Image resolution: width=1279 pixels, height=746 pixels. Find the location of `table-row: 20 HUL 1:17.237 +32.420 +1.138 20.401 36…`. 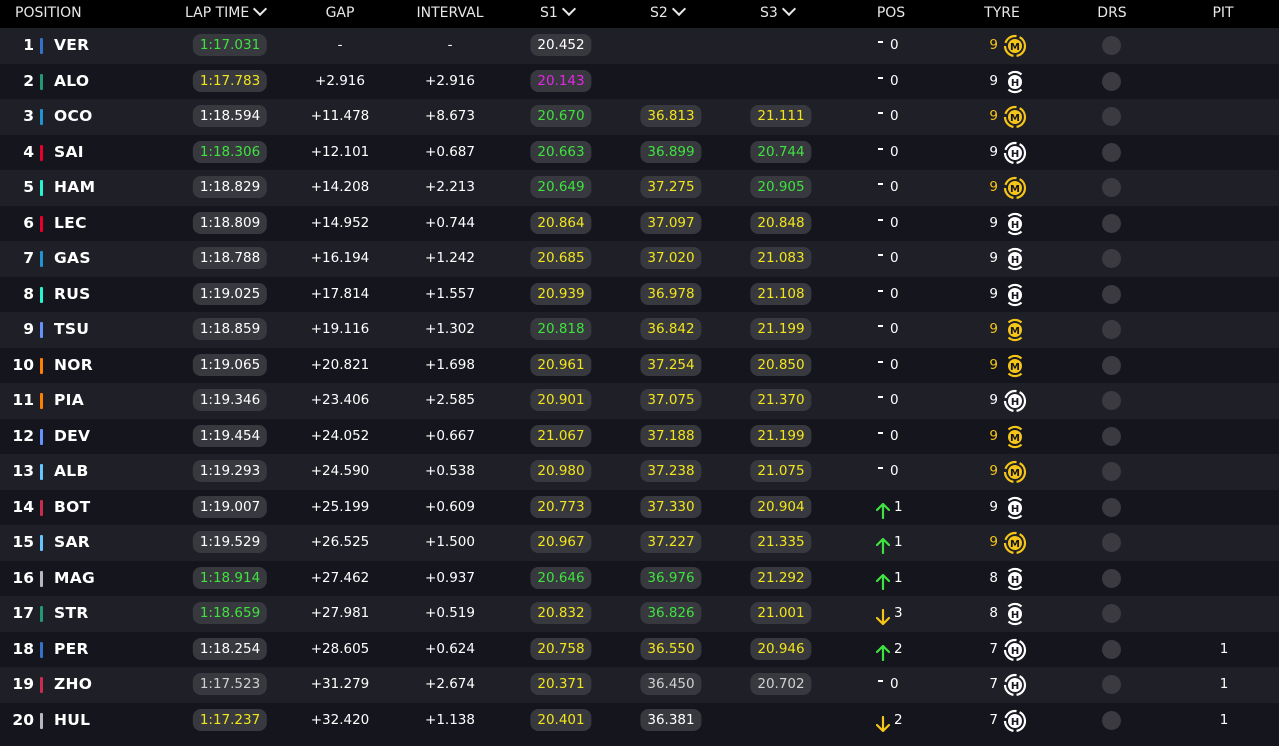

table-row: 20 HUL 1:17.237 +32.420 +1.138 20.401 36… is located at coordinates (639, 720).